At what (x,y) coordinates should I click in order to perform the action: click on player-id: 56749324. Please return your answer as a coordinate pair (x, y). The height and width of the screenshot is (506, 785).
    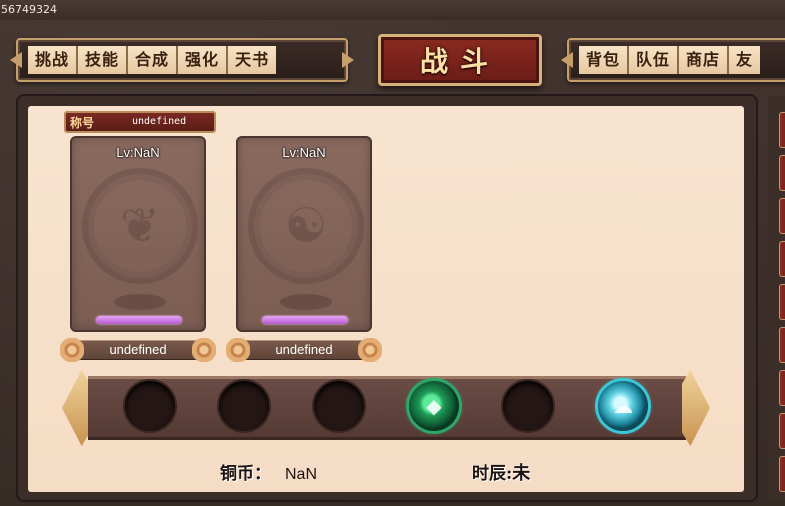
    Looking at the image, I should click on (29, 9).